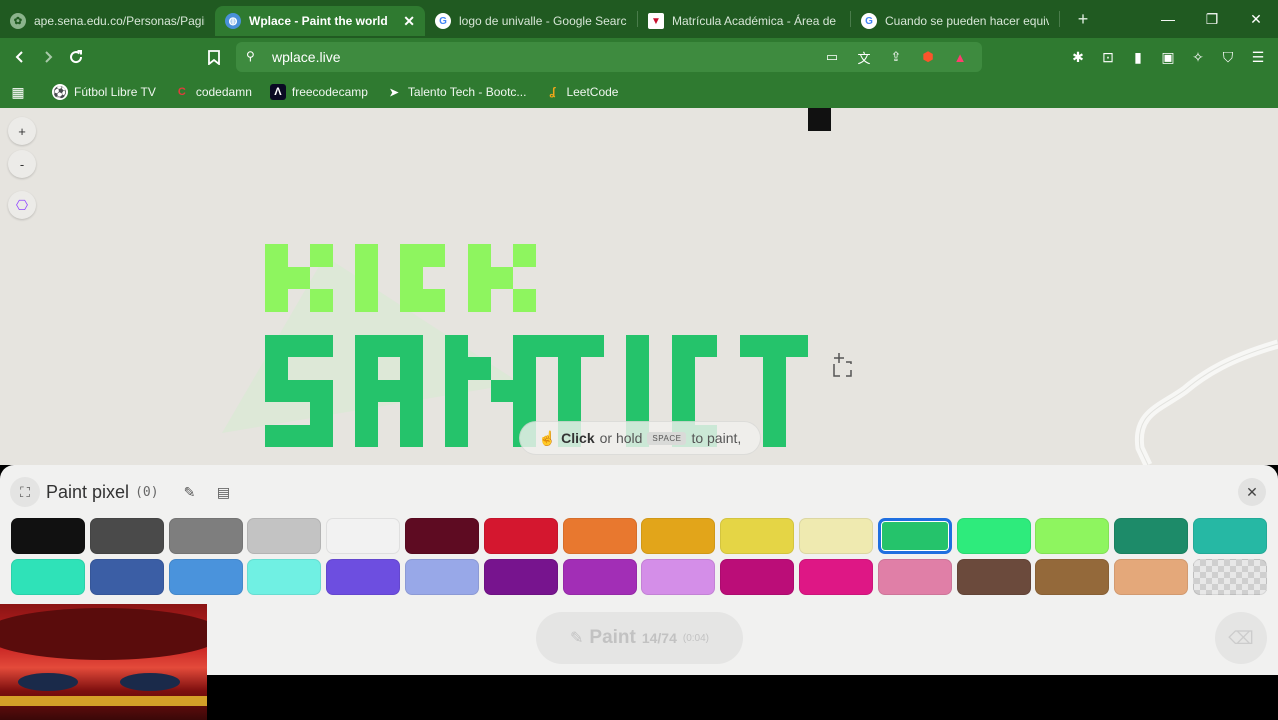 The width and height of the screenshot is (1278, 720). What do you see at coordinates (1108, 57) in the screenshot?
I see `reader-icon: ⊡` at bounding box center [1108, 57].